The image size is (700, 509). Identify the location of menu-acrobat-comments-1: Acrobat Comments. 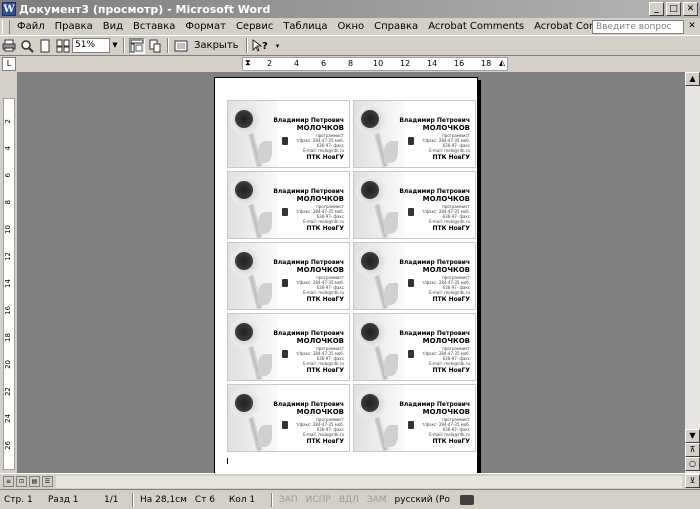
(476, 27).